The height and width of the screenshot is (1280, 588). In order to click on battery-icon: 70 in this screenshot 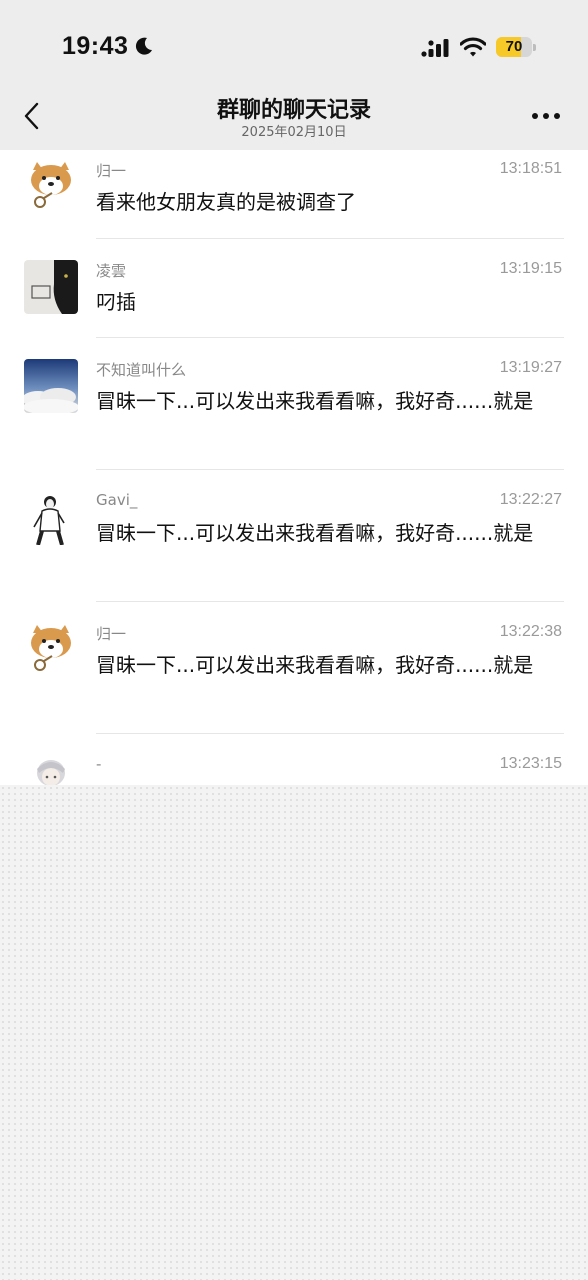, I will do `click(516, 47)`.